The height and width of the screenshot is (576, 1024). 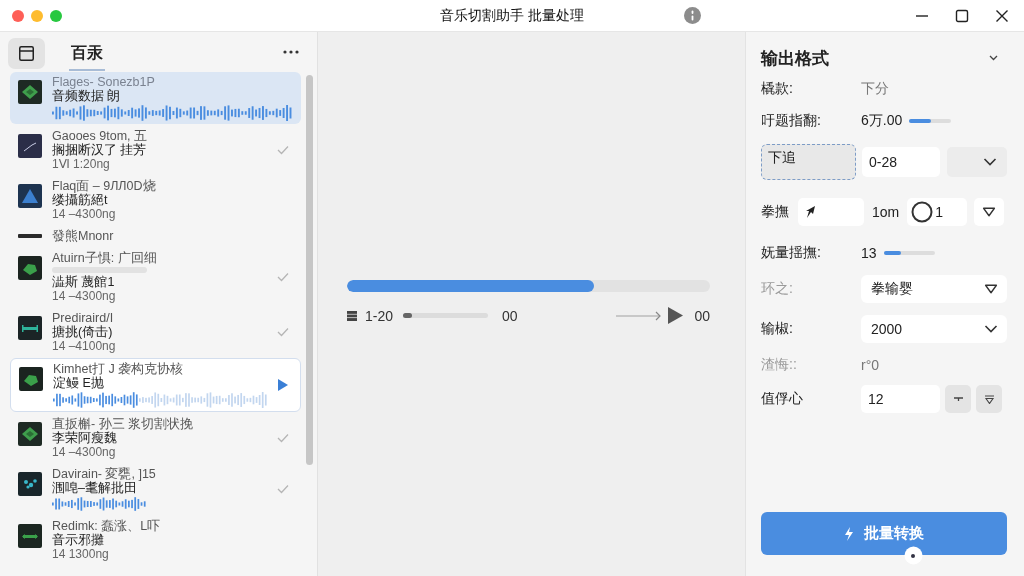 What do you see at coordinates (886, 212) in the screenshot?
I see `setting-value: 1om` at bounding box center [886, 212].